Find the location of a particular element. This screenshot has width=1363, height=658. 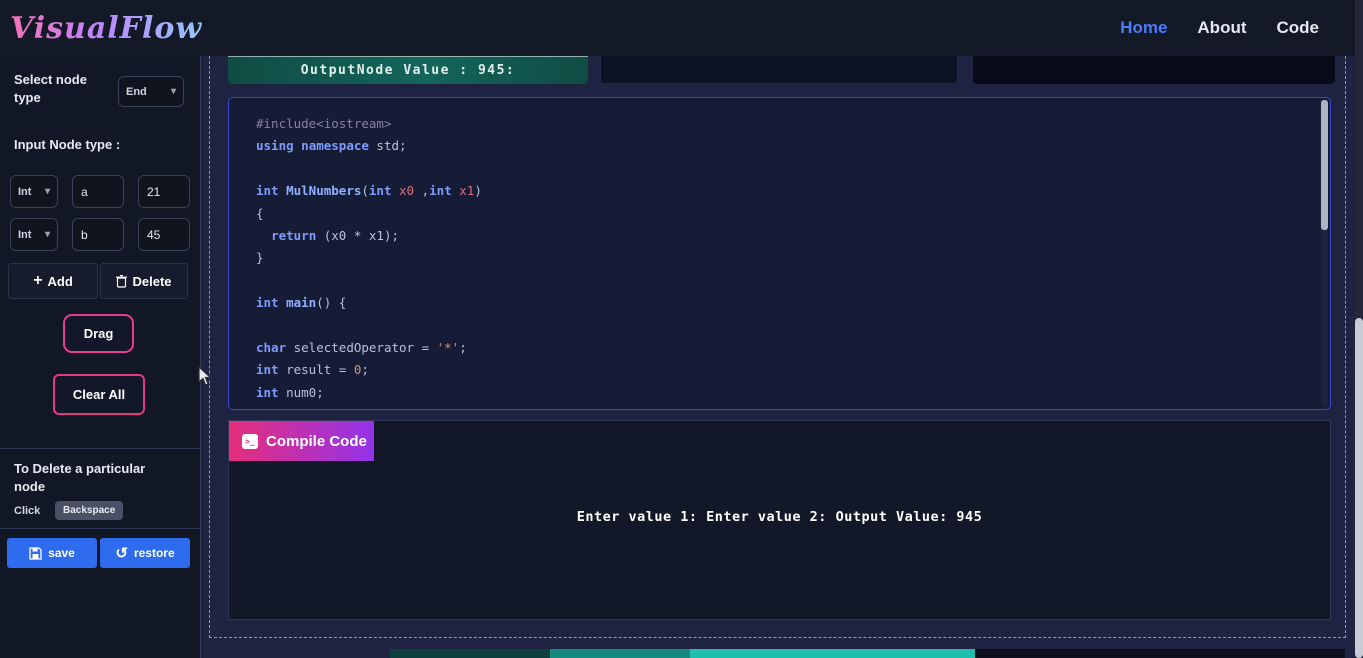

select-node-type-label: Select node type is located at coordinates (50, 88).